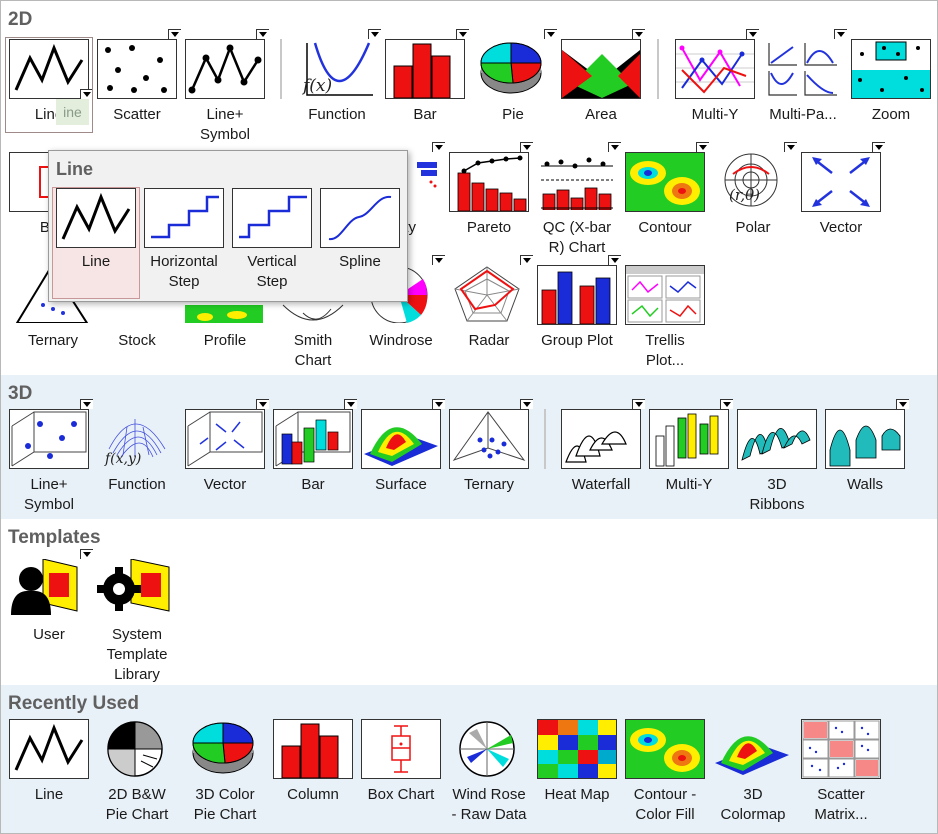  Describe the element at coordinates (489, 182) in the screenshot. I see `pareto-chart-icon` at that location.